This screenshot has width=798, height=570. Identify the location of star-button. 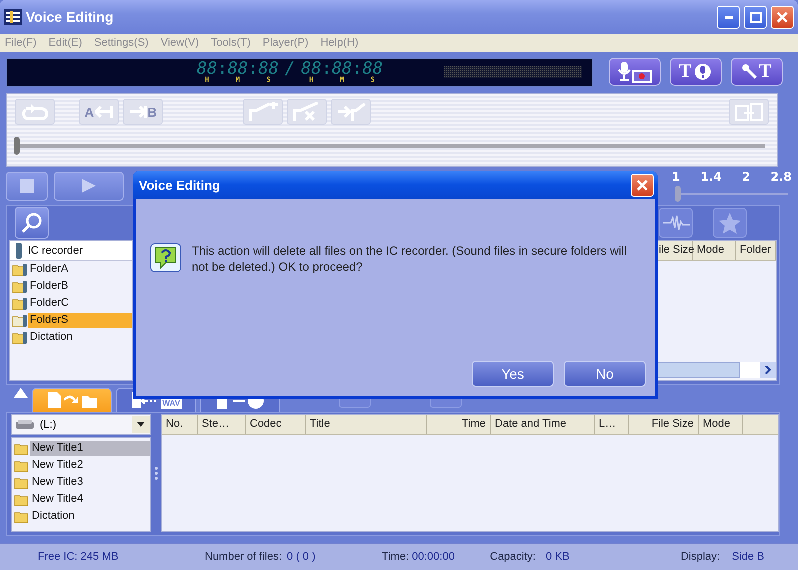
(730, 223).